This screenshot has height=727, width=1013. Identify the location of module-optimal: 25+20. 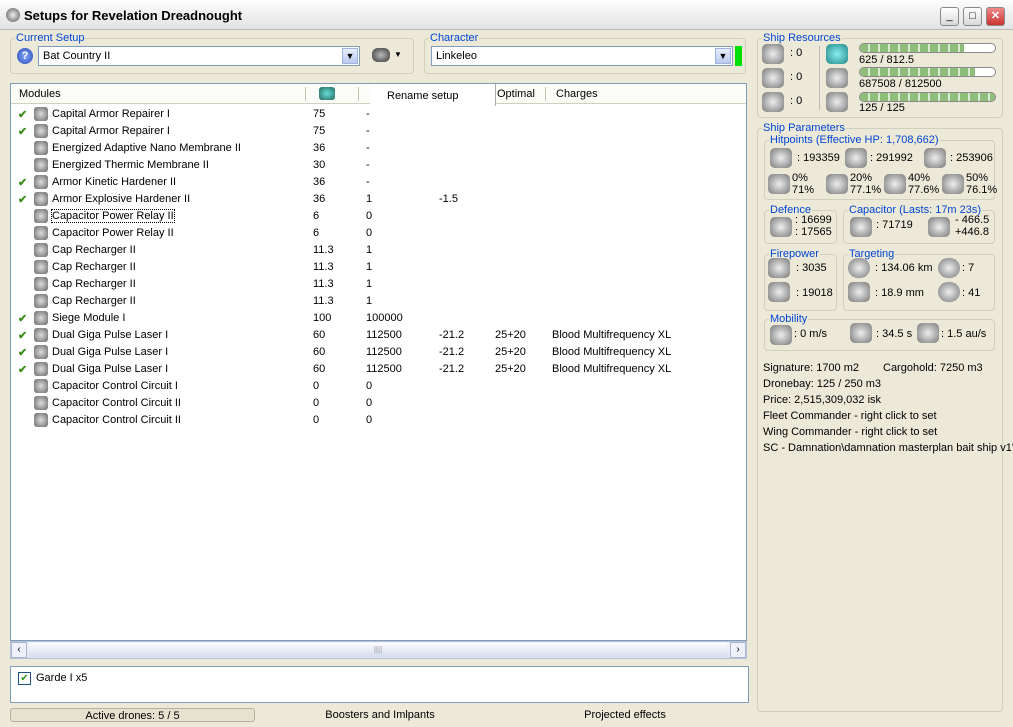
(510, 352).